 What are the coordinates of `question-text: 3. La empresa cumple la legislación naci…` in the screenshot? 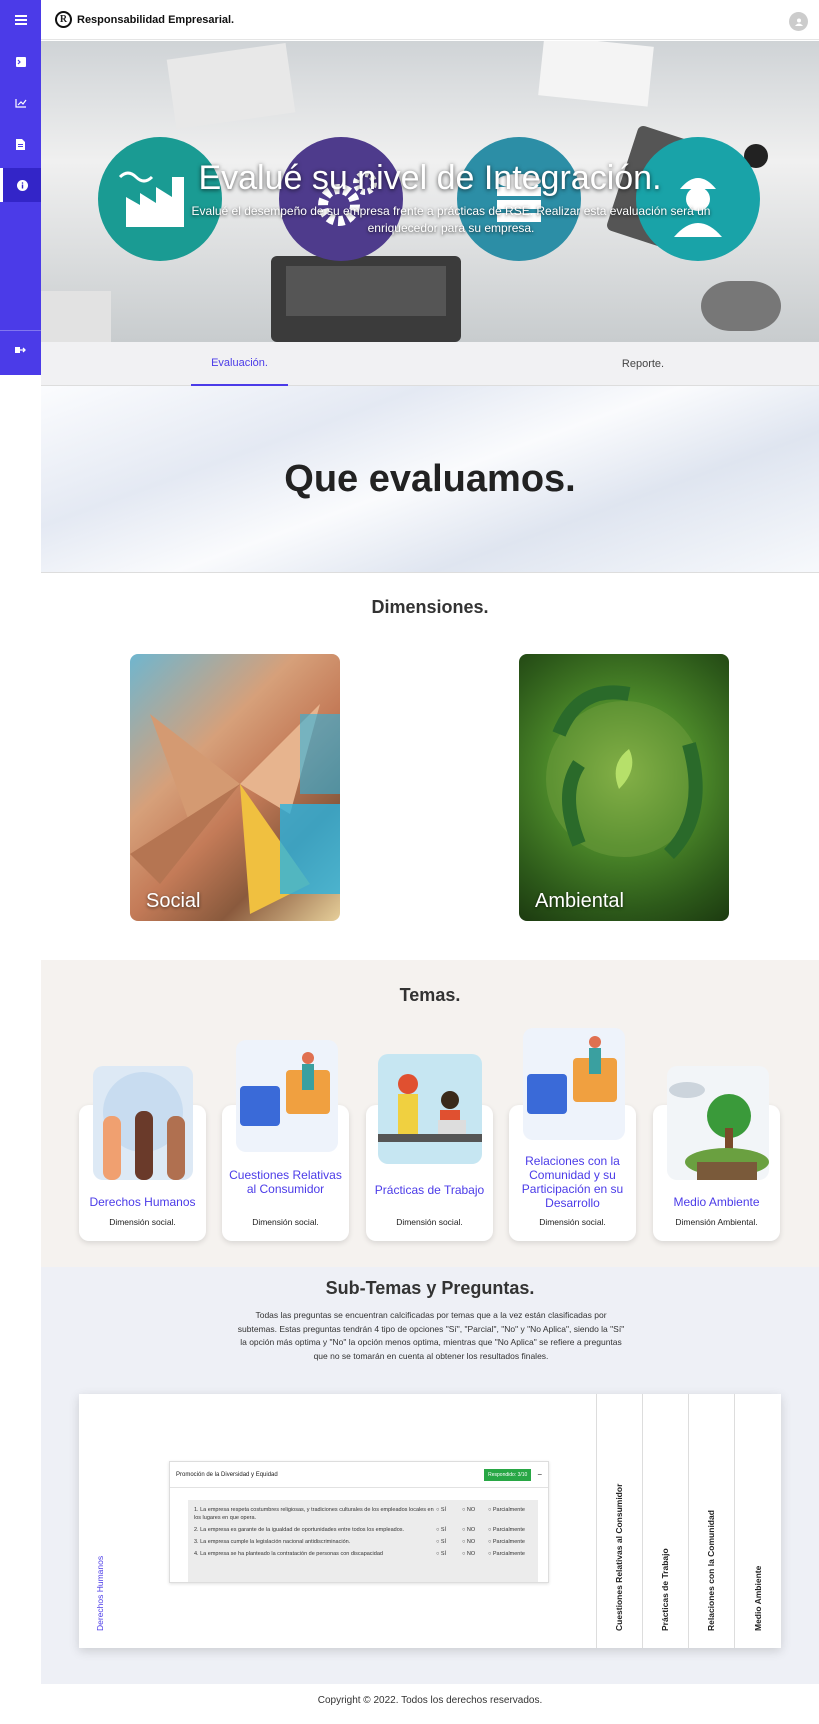 It's located at (272, 1542).